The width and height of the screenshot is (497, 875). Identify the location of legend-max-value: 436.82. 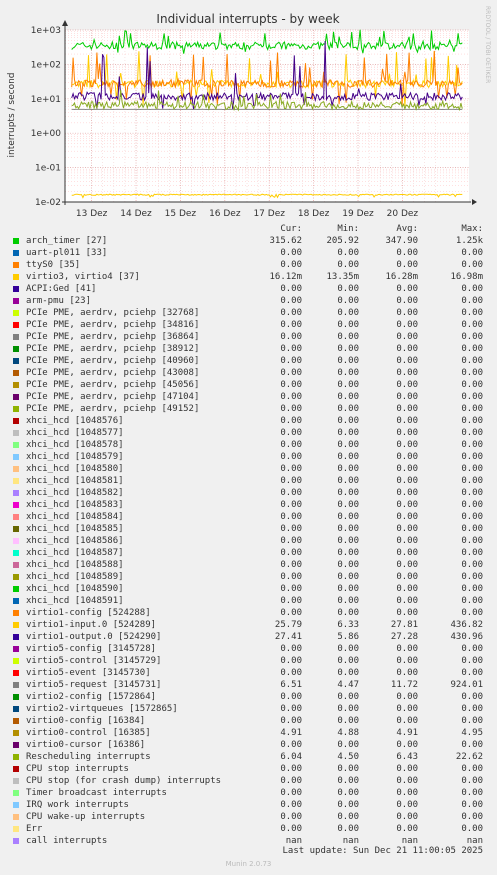
(466, 625).